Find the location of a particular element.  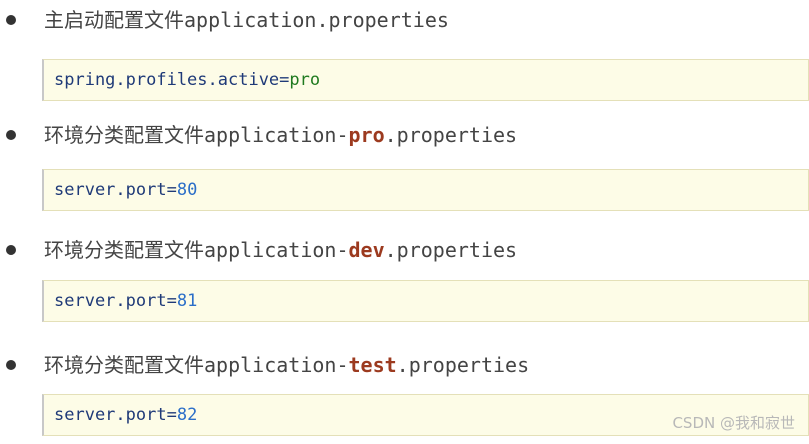

section-2-heading: 环境分类配置文件application-pro.properties is located at coordinates (404, 135).